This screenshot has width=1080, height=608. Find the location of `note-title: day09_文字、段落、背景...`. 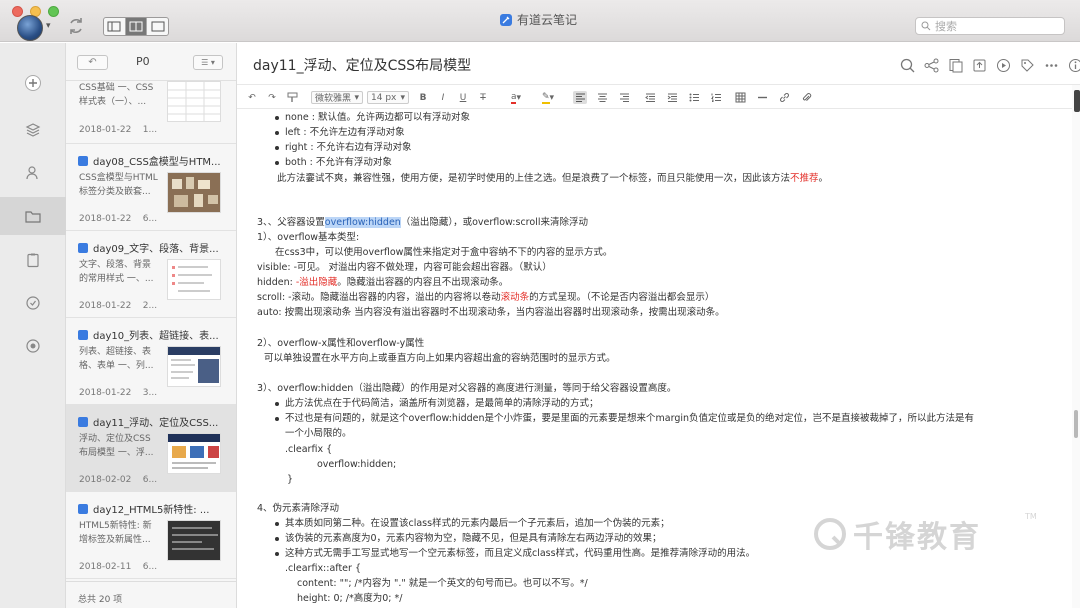

note-title: day09_文字、段落、背景... is located at coordinates (153, 247).